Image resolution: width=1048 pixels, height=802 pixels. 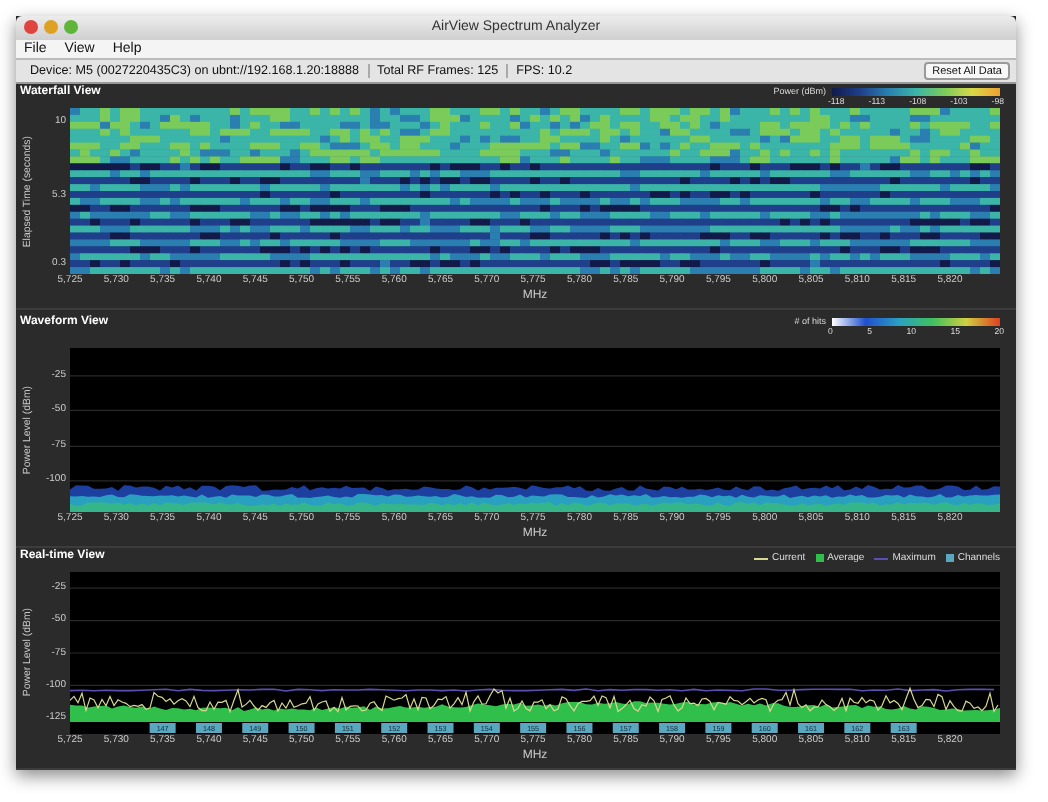 What do you see at coordinates (51, 27) in the screenshot?
I see `minimize-icon` at bounding box center [51, 27].